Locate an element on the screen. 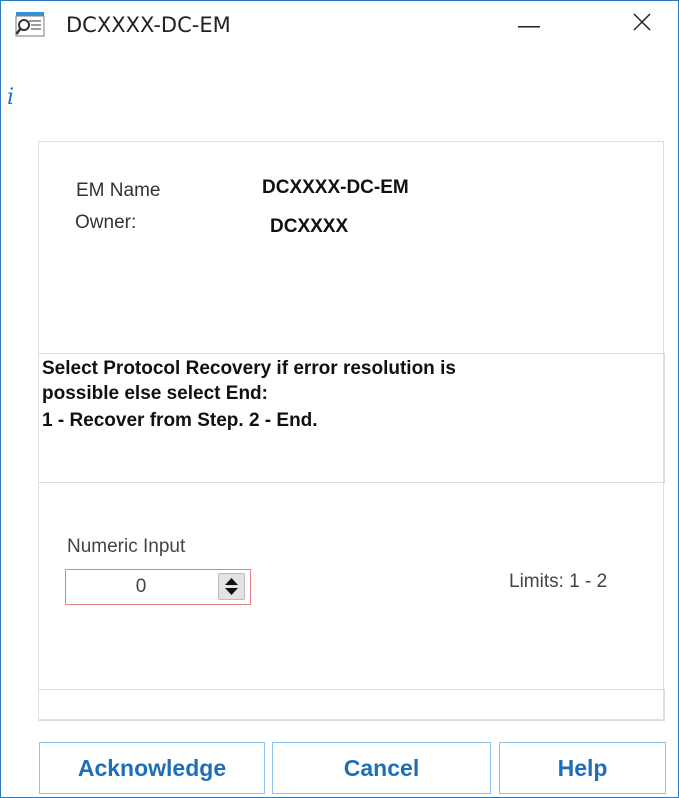 The image size is (679, 798). document-search-icon is located at coordinates (30, 24).